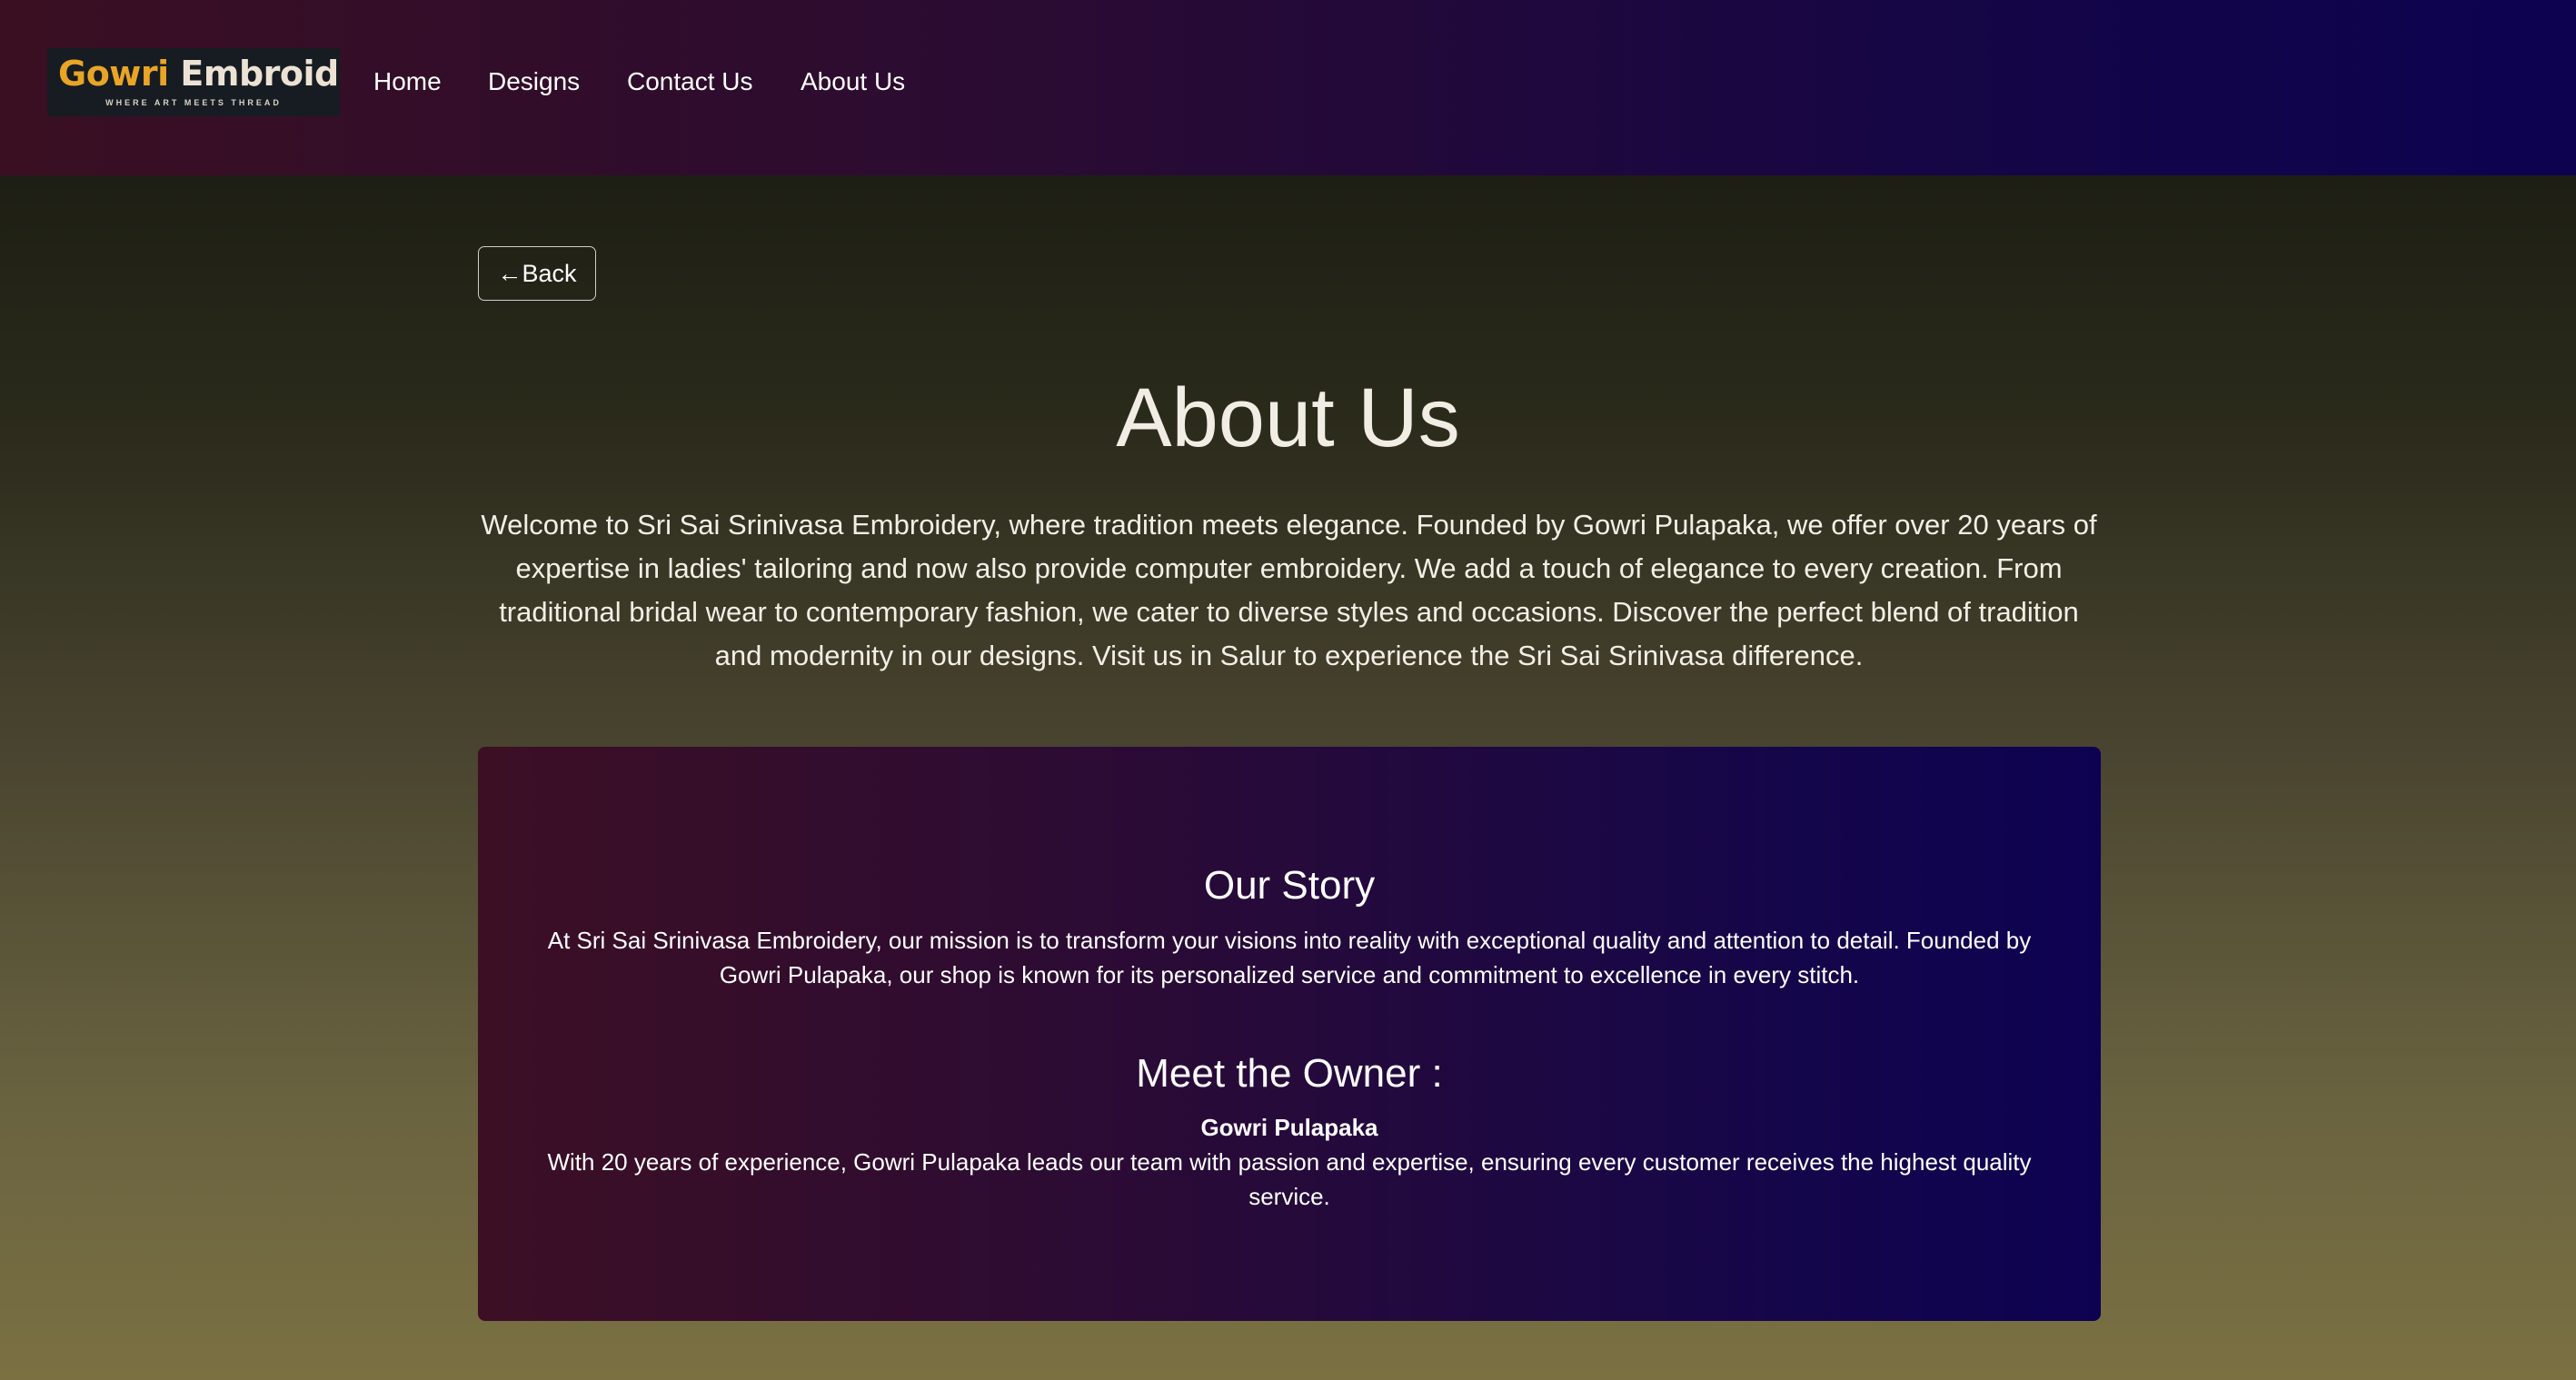 The height and width of the screenshot is (1380, 2576). Describe the element at coordinates (260, 74) in the screenshot. I see `logo-title-embroidery: Embroidery` at that location.